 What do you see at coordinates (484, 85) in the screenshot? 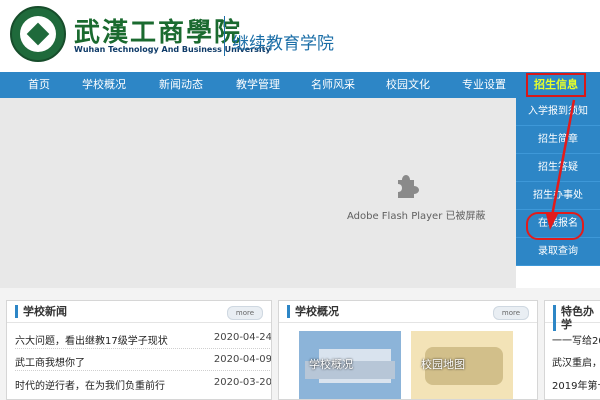
I see `nav-majors: 专业设置` at bounding box center [484, 85].